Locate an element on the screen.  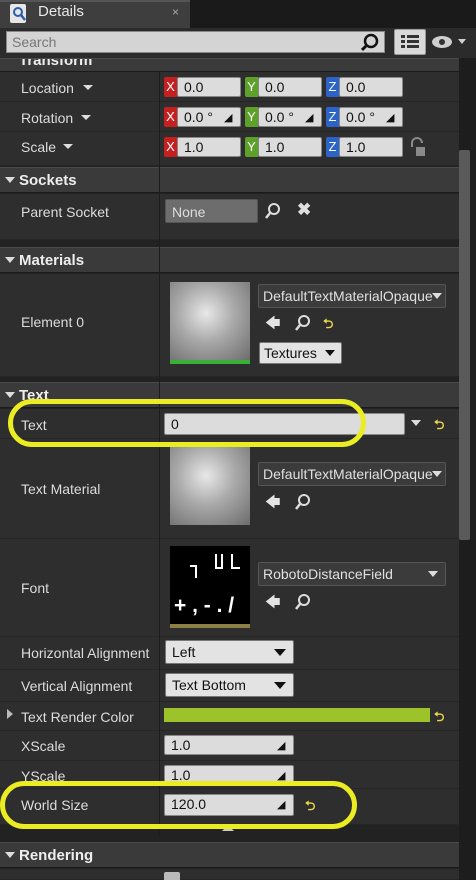
font-label: Font is located at coordinates (35, 588).